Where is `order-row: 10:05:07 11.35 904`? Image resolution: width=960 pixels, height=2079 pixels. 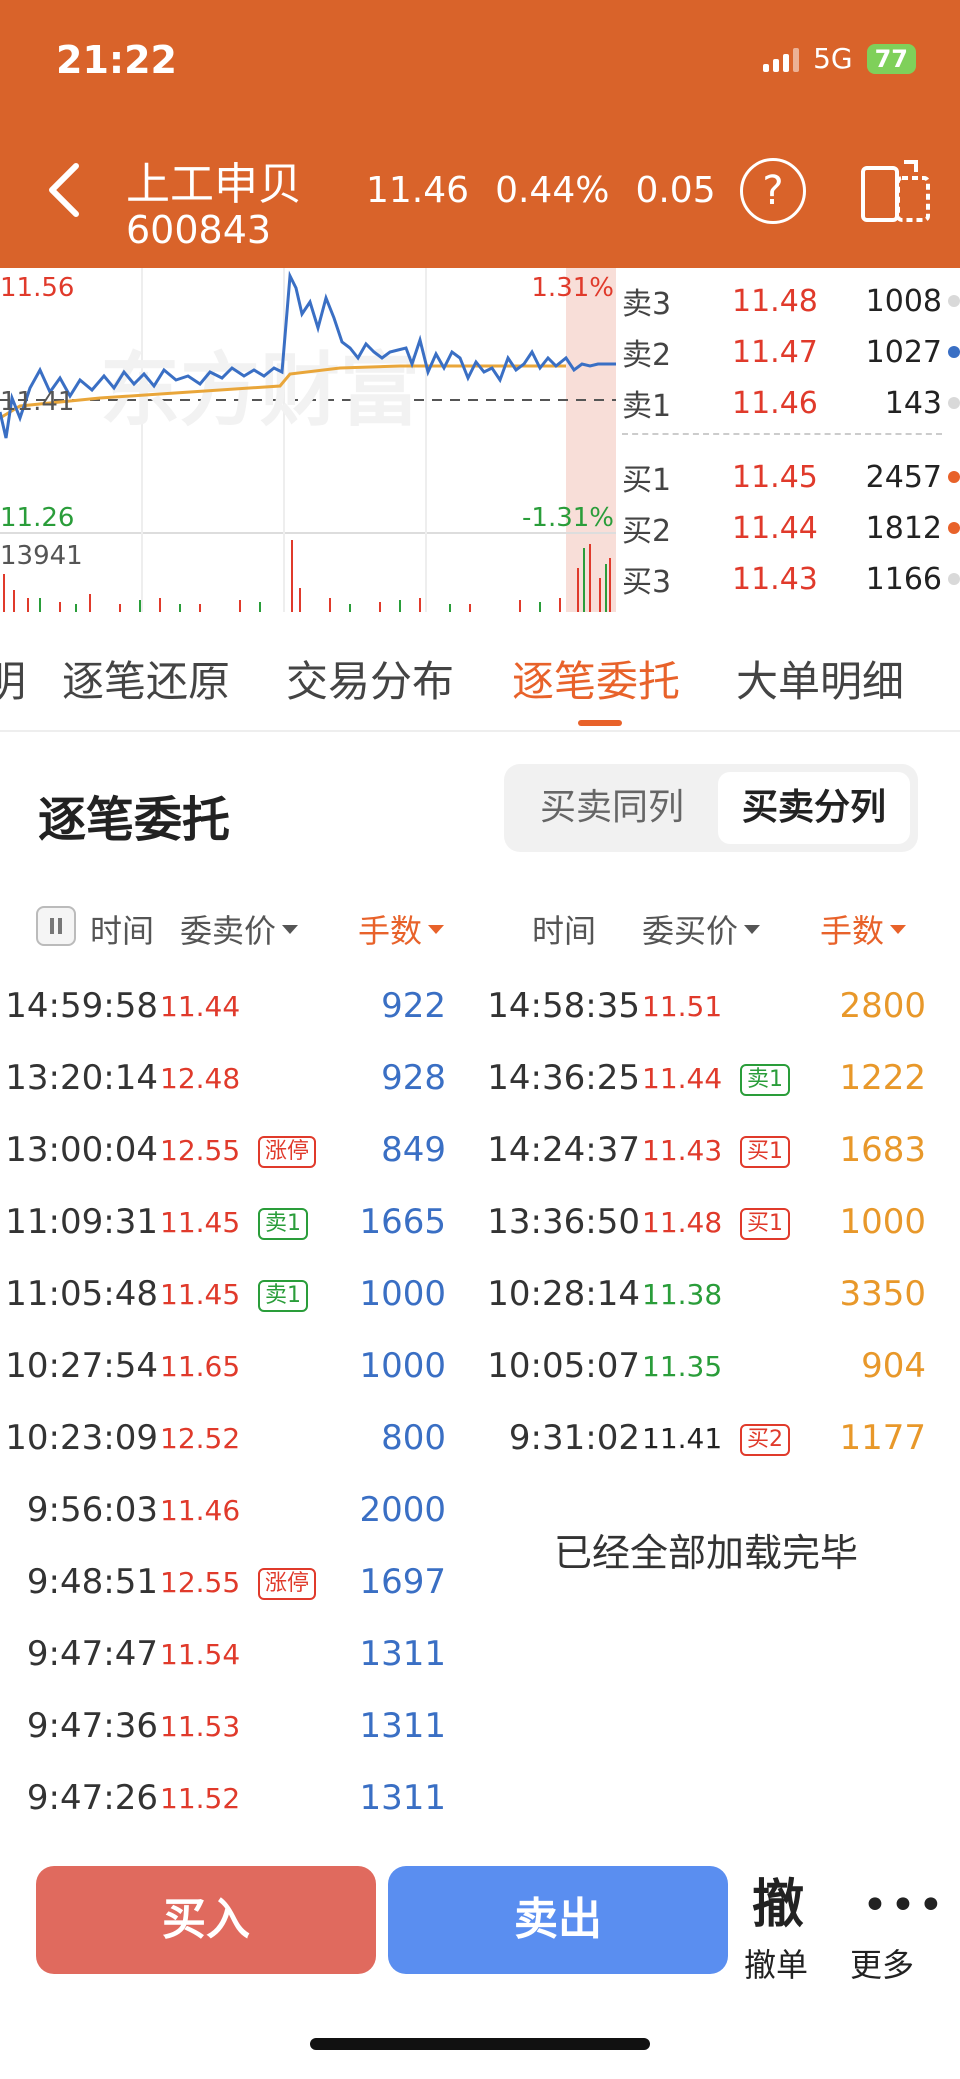 order-row: 10:05:07 11.35 904 is located at coordinates (703, 1368).